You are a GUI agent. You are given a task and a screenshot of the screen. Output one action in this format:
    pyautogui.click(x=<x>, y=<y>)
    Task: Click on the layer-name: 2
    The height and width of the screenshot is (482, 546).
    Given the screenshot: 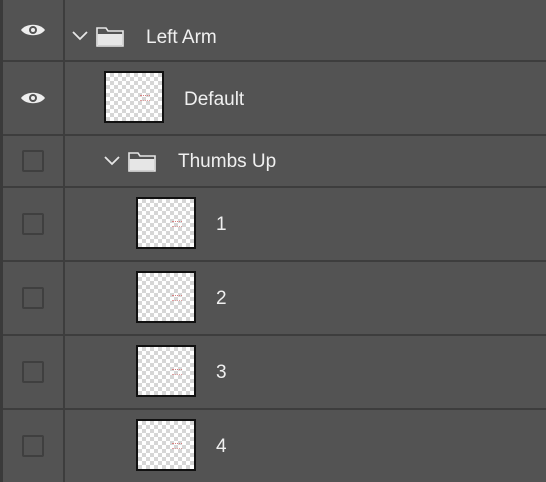 What is the action you would take?
    pyautogui.click(x=221, y=298)
    